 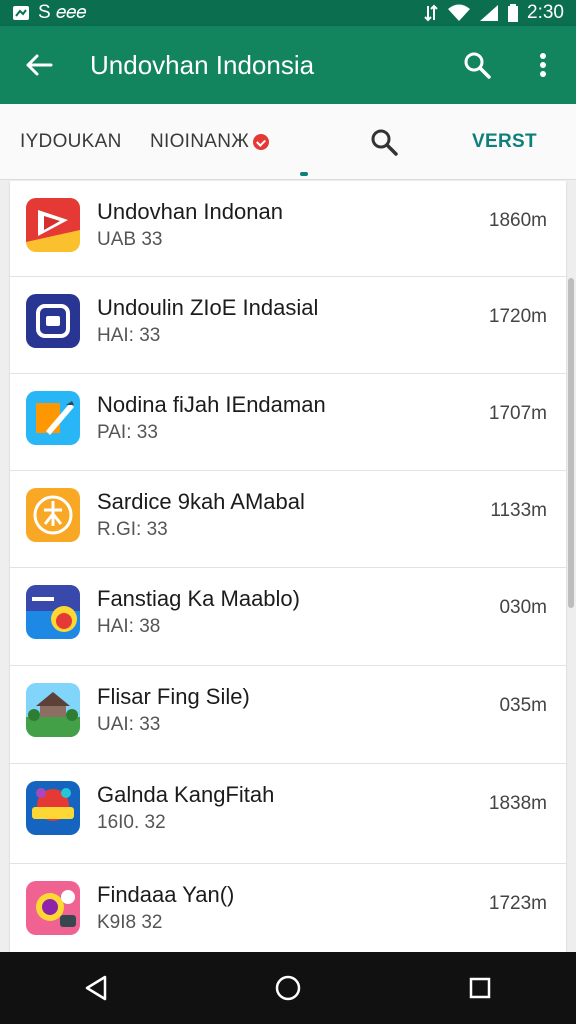 What do you see at coordinates (186, 794) in the screenshot?
I see `item-name: Galnda KangFitah` at bounding box center [186, 794].